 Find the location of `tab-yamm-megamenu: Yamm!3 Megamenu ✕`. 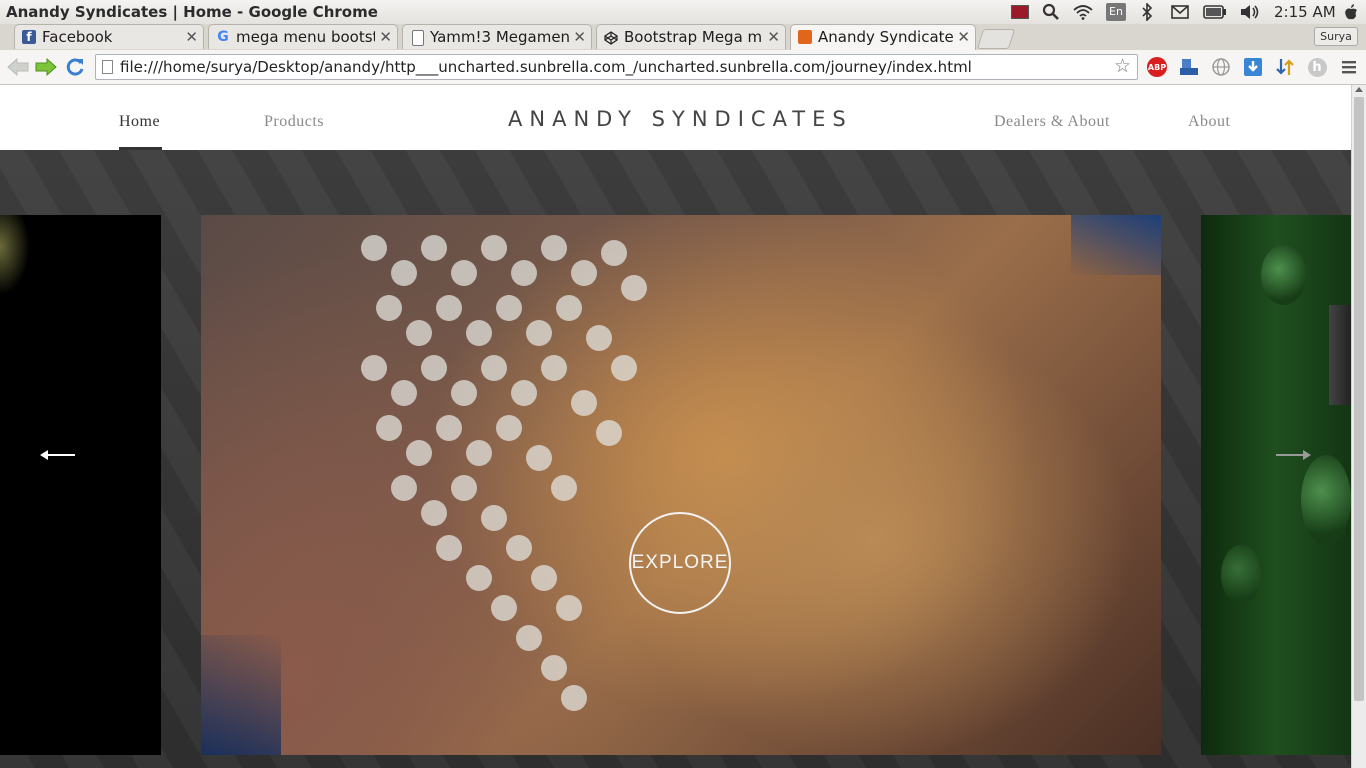

tab-yamm-megamenu: Yamm!3 Megamenu ✕ is located at coordinates (497, 36).